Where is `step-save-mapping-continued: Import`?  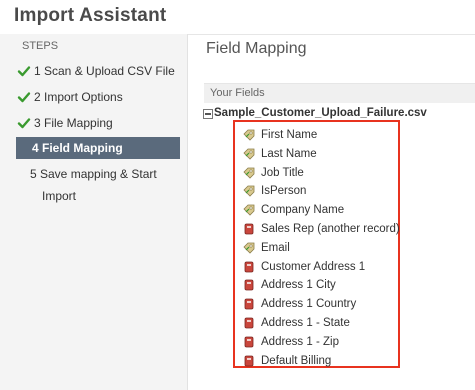
step-save-mapping-continued: Import is located at coordinates (93, 196).